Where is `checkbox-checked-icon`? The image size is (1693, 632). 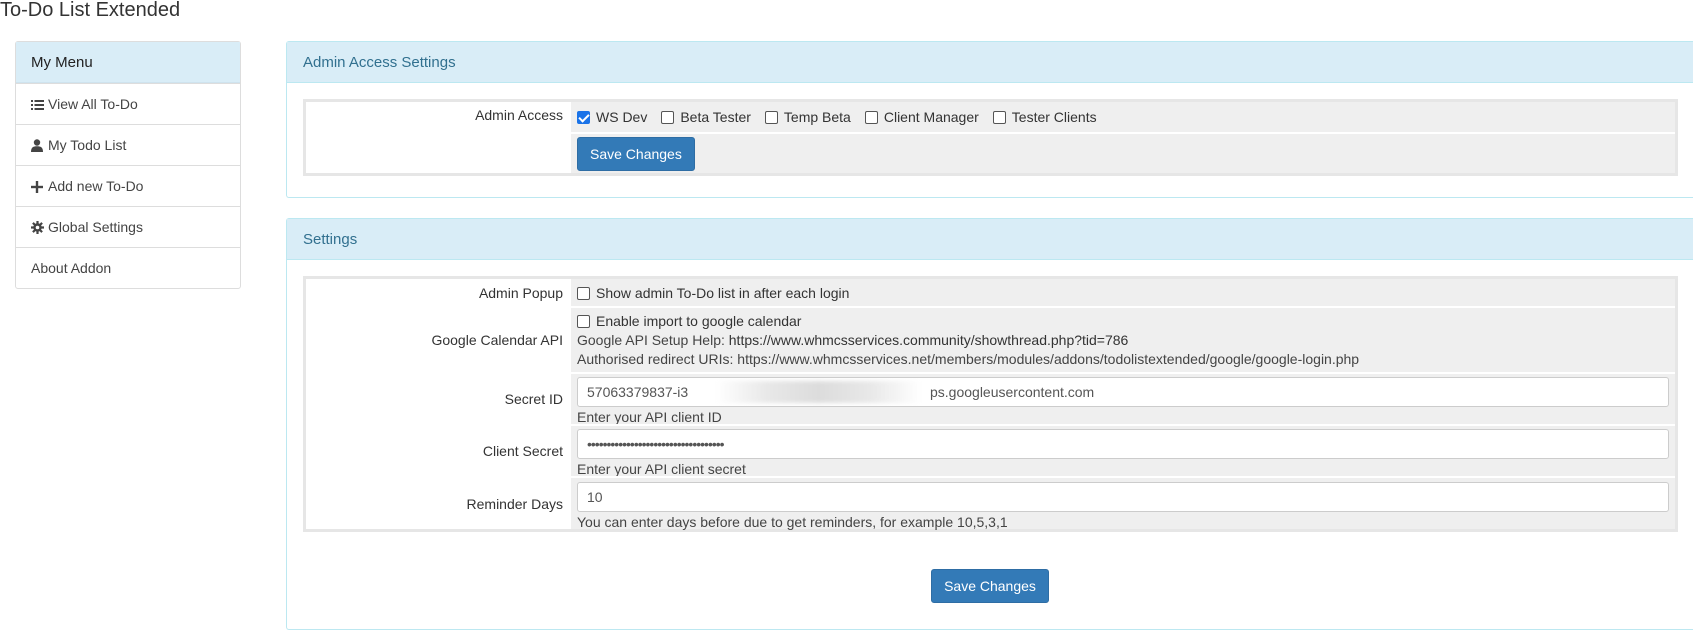
checkbox-checked-icon is located at coordinates (583, 117).